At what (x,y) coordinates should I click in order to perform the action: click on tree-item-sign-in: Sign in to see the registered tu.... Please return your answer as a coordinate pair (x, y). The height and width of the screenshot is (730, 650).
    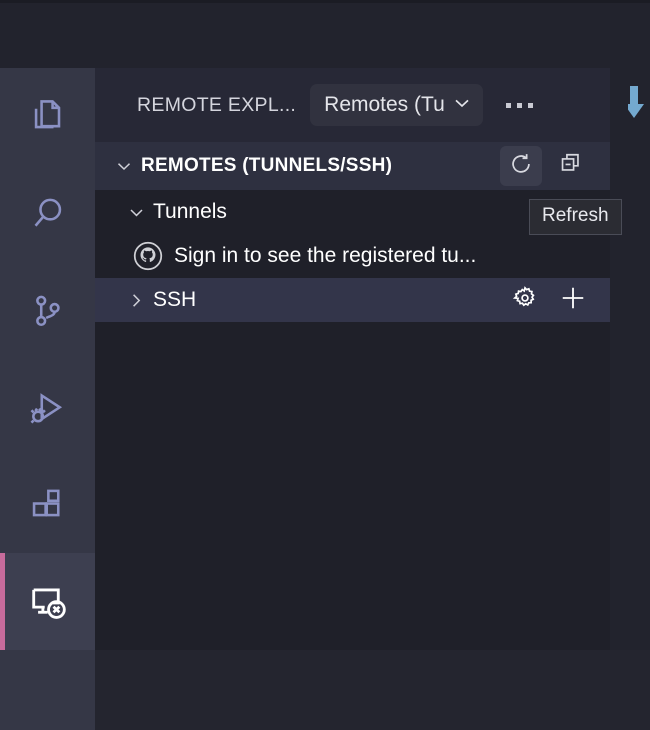
    Looking at the image, I should click on (352, 256).